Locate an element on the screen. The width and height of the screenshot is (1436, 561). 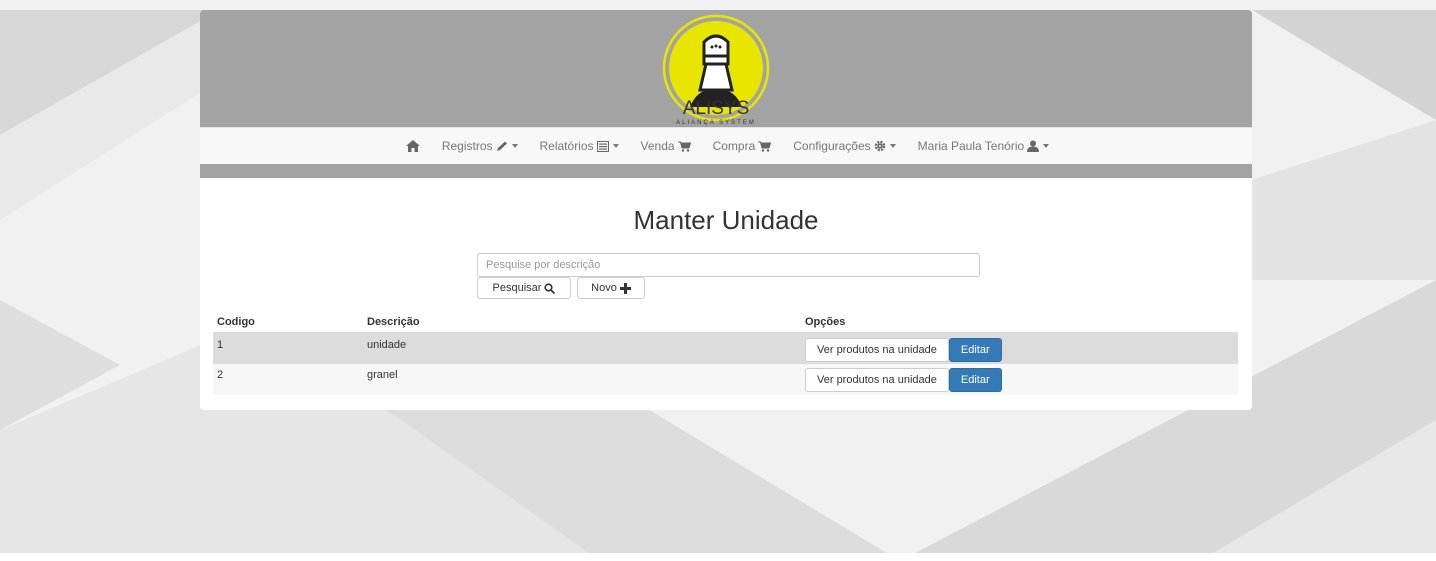
brand-tagline: ALIANÇA SYSTEM is located at coordinates (716, 123).